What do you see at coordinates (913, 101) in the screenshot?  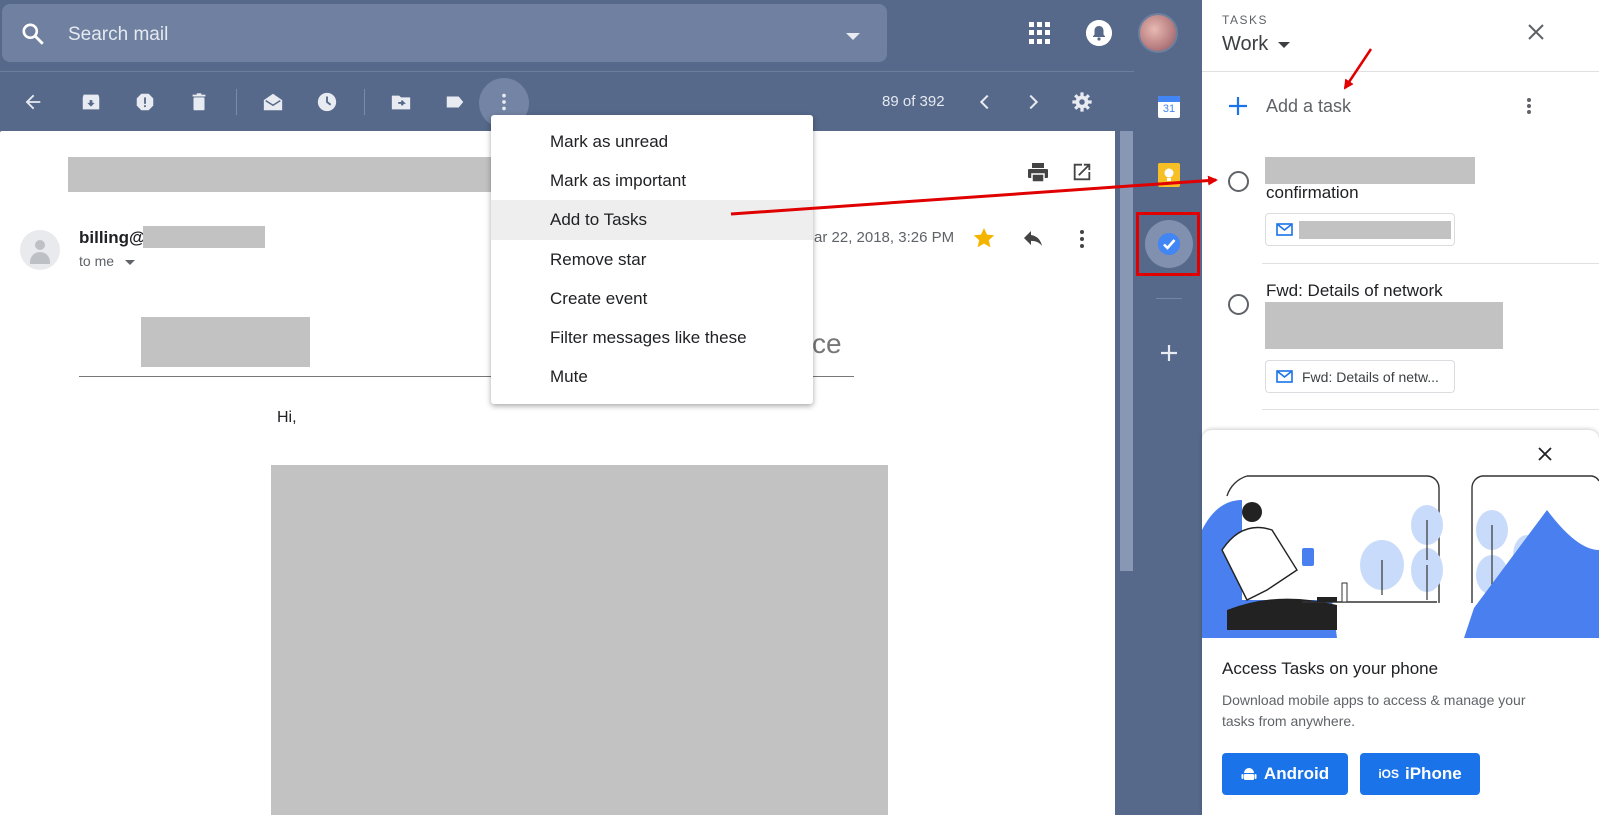 I see `page-count: 89 of 392` at bounding box center [913, 101].